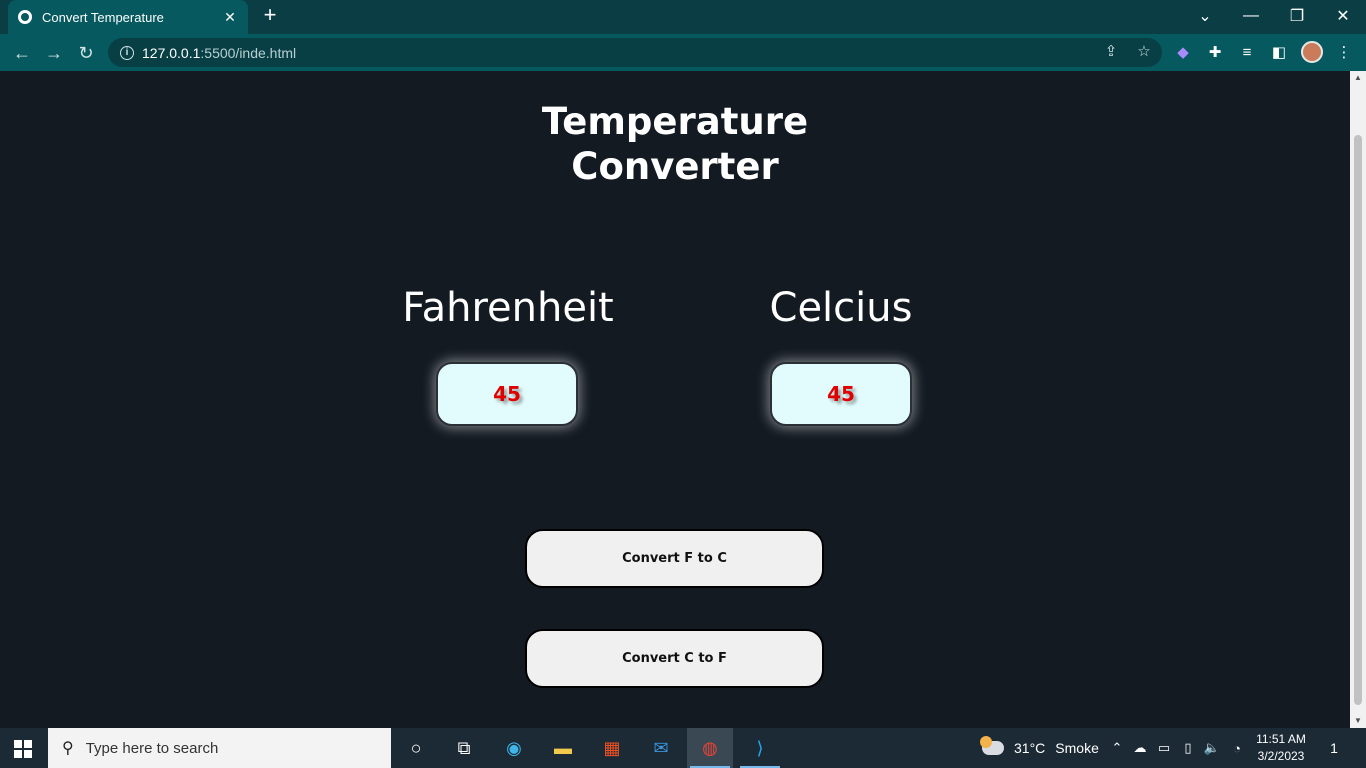 The height and width of the screenshot is (768, 1366). Describe the element at coordinates (1077, 748) in the screenshot. I see `weather-desc: Smoke` at that location.